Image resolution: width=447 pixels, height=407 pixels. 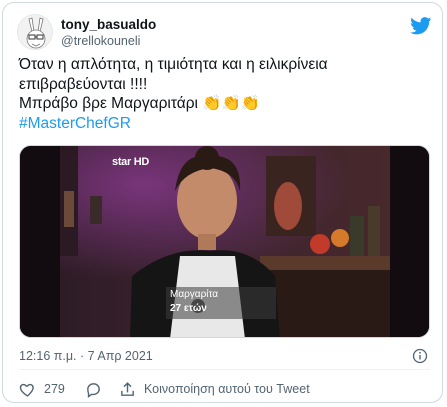 I want to click on tweet-text-line: επιβραβεύονται !!!!, so click(x=83, y=84).